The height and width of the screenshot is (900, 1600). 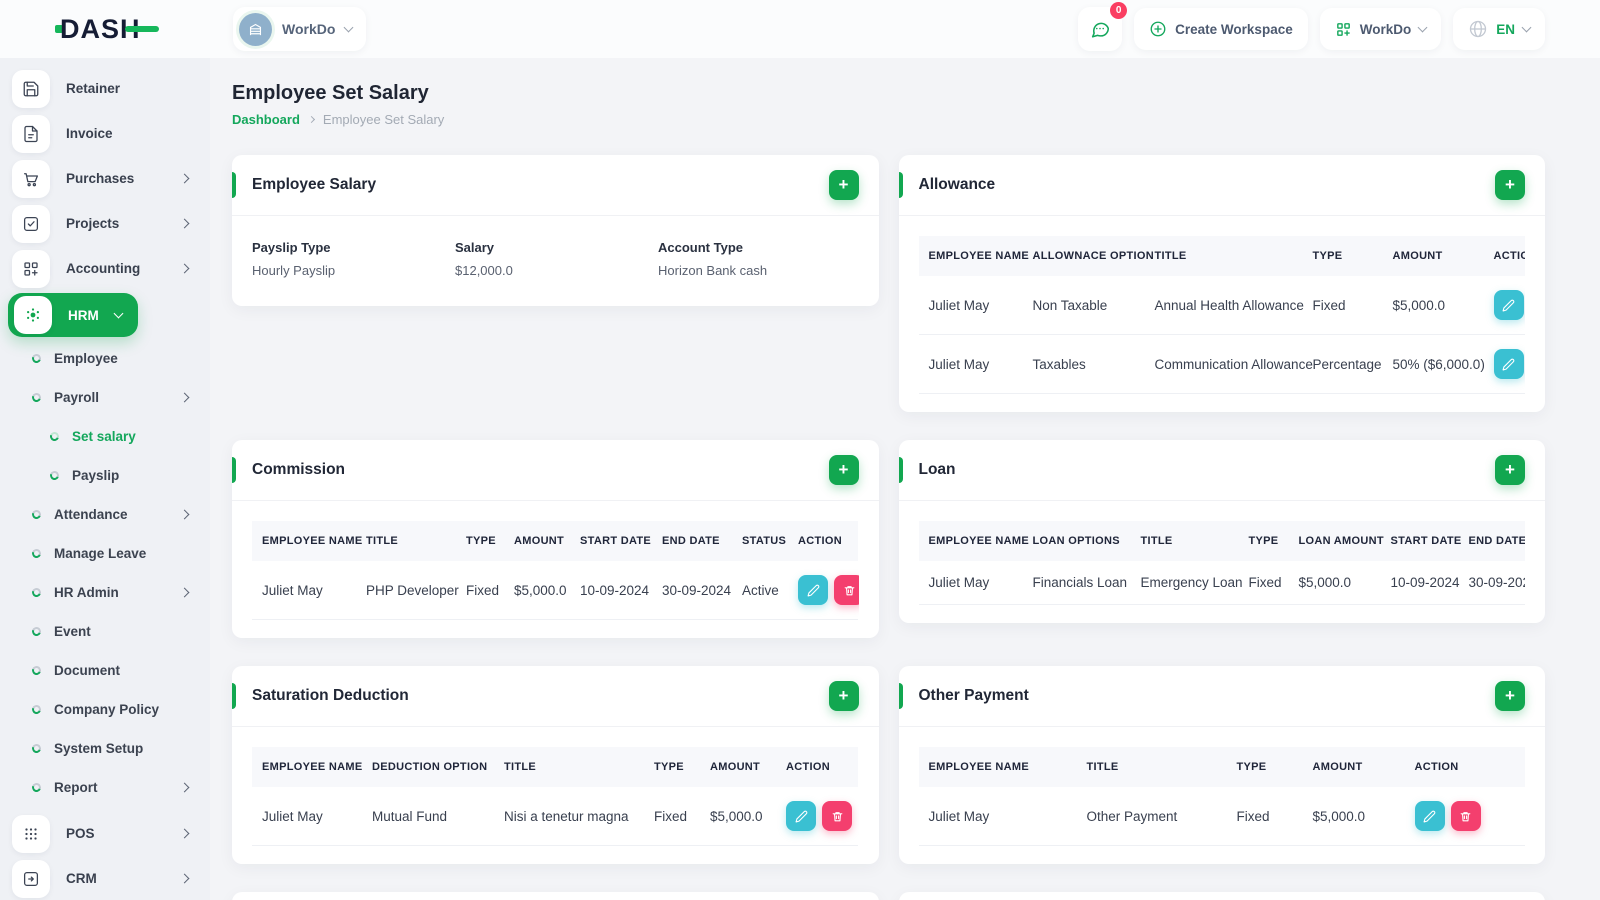 I want to click on card-header: Saturation Deduction, so click(x=555, y=696).